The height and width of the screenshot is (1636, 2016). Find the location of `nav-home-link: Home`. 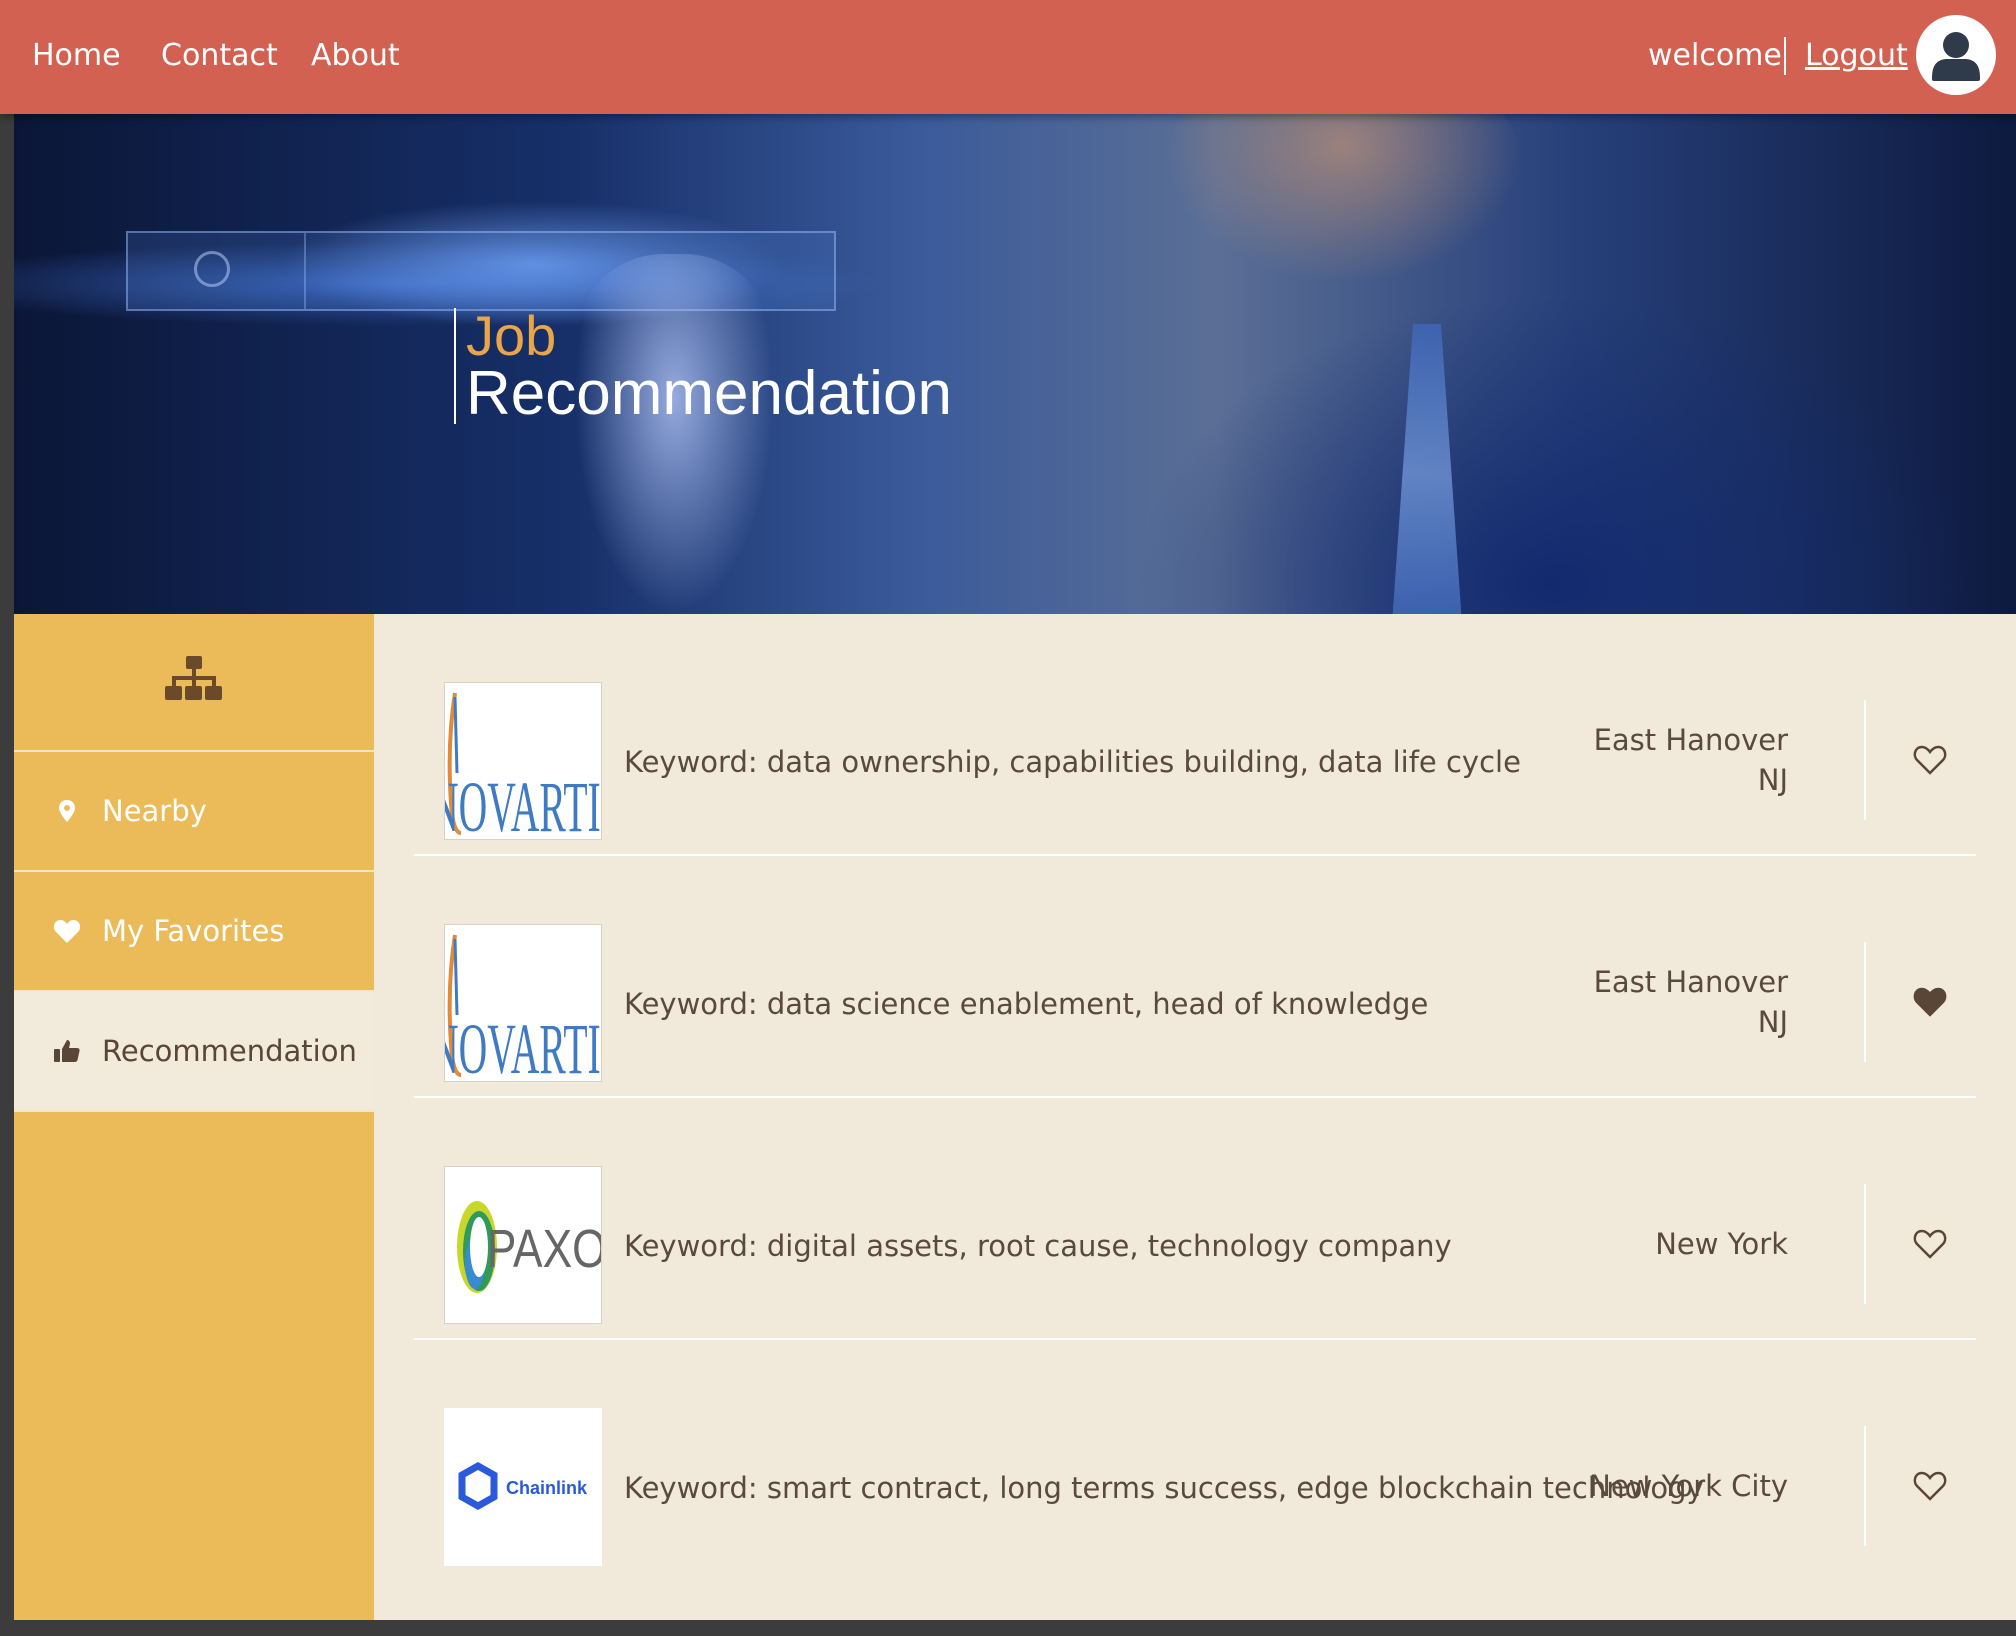

nav-home-link: Home is located at coordinates (76, 57).